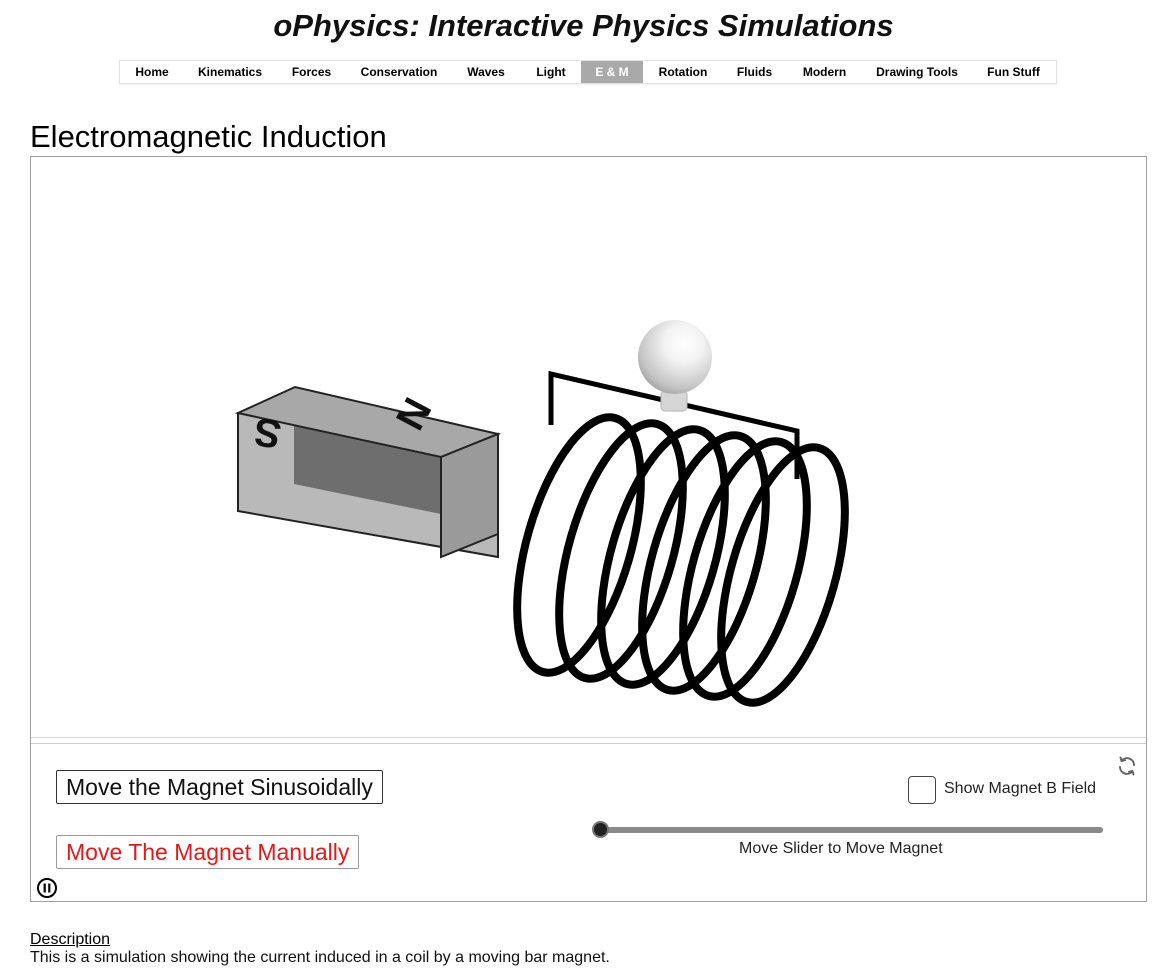 This screenshot has width=1167, height=976. Describe the element at coordinates (1013, 72) in the screenshot. I see `nav-fun-stuff: Fun Stuff` at that location.